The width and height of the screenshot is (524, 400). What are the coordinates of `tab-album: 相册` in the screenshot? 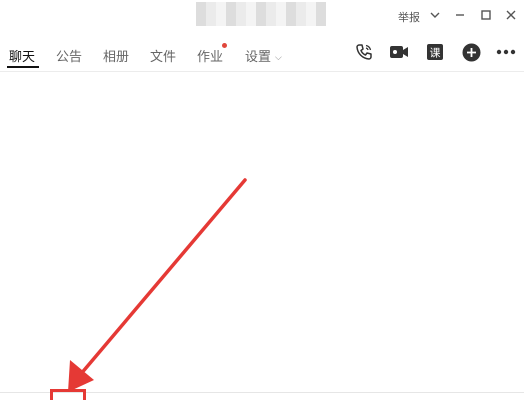 It's located at (116, 55).